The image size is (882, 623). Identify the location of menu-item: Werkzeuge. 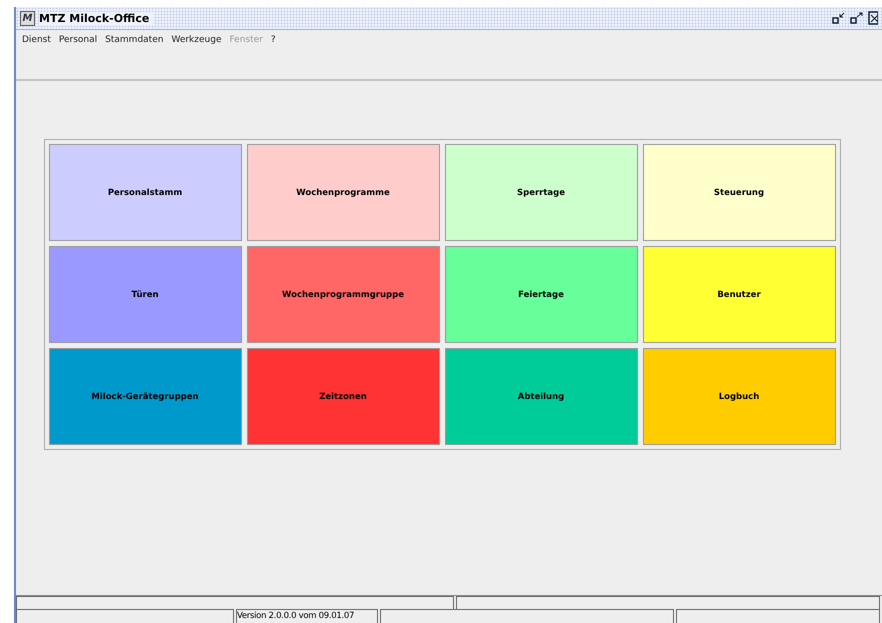
(196, 39).